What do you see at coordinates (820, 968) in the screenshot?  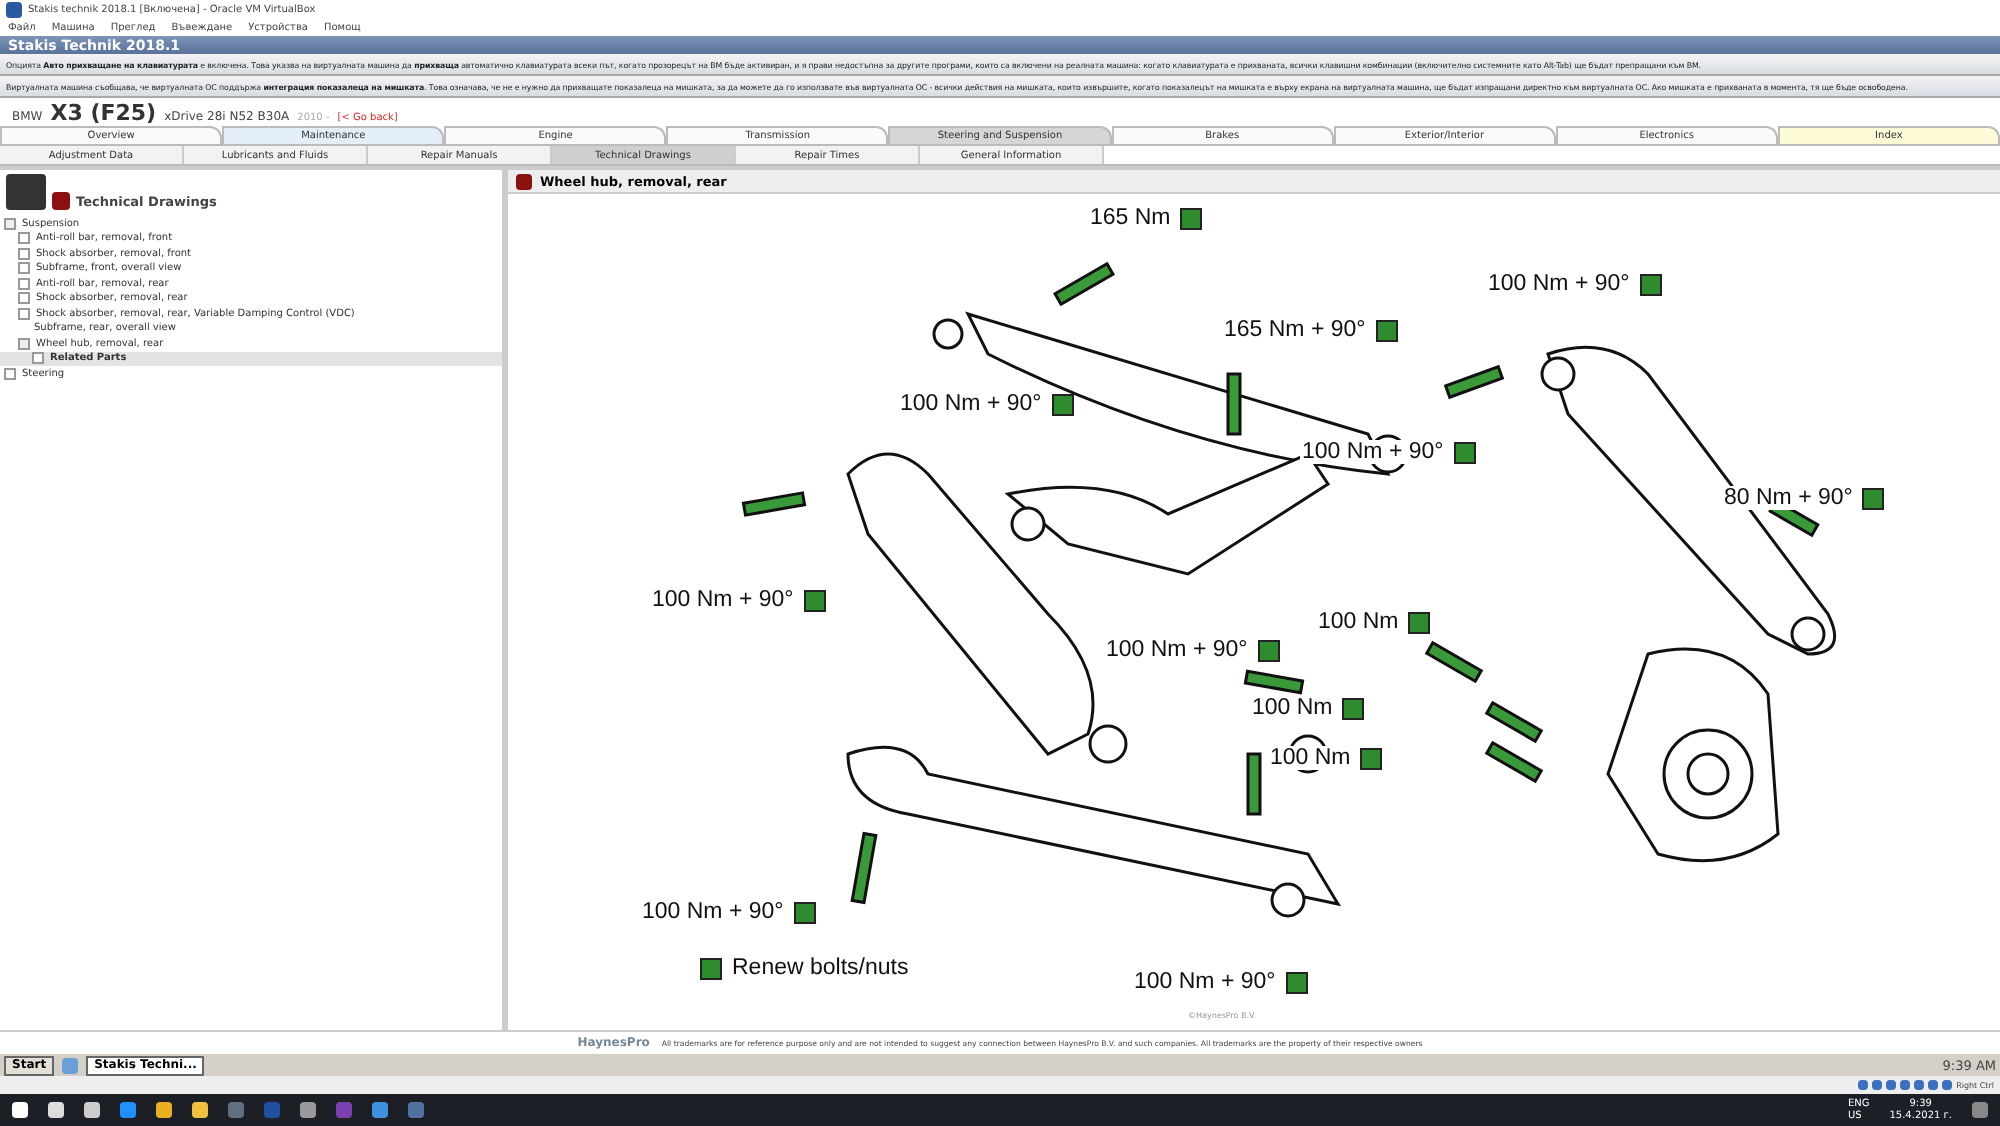 I see `legend-text: Renew bolts/nuts` at bounding box center [820, 968].